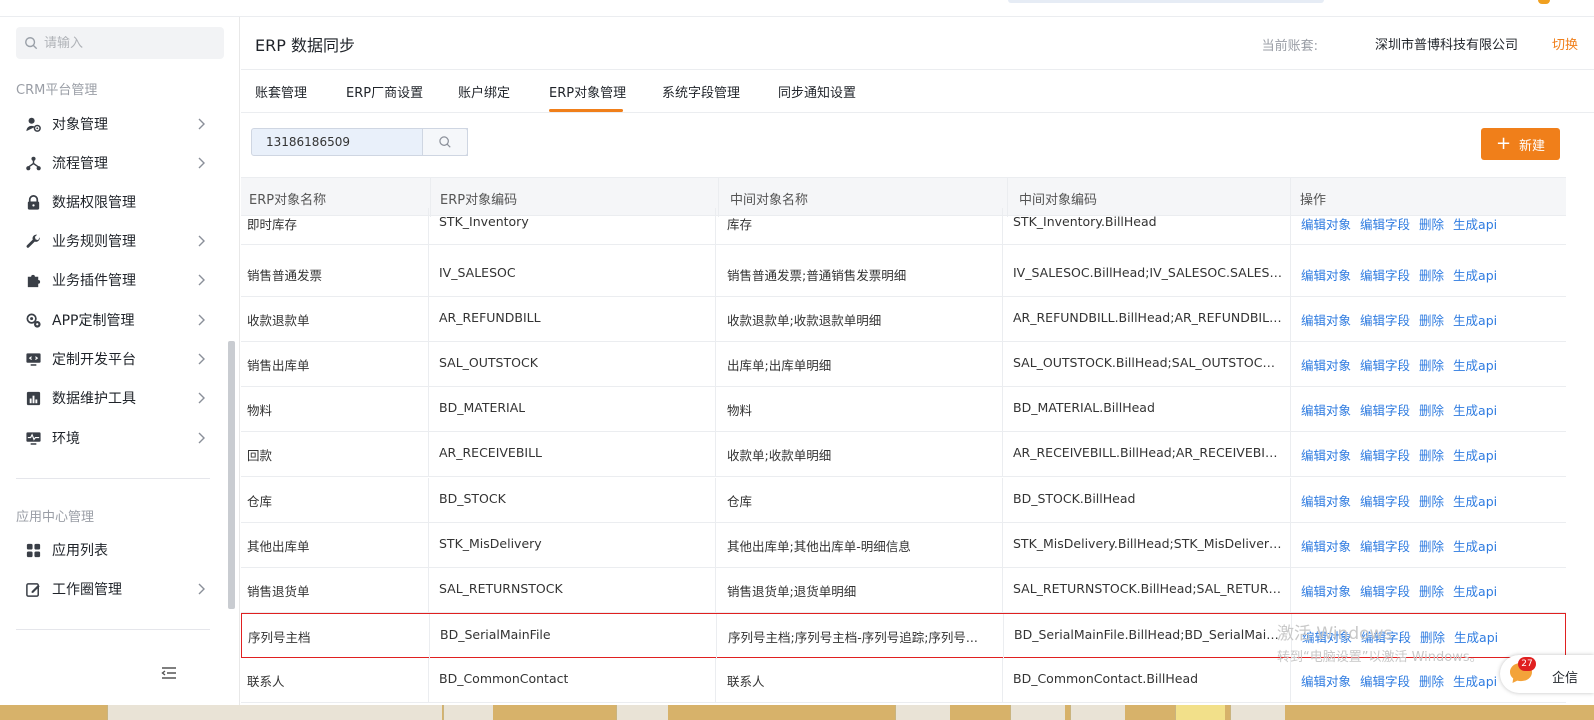 The height and width of the screenshot is (720, 1594). Describe the element at coordinates (201, 124) in the screenshot. I see `chevron-right-icon` at that location.